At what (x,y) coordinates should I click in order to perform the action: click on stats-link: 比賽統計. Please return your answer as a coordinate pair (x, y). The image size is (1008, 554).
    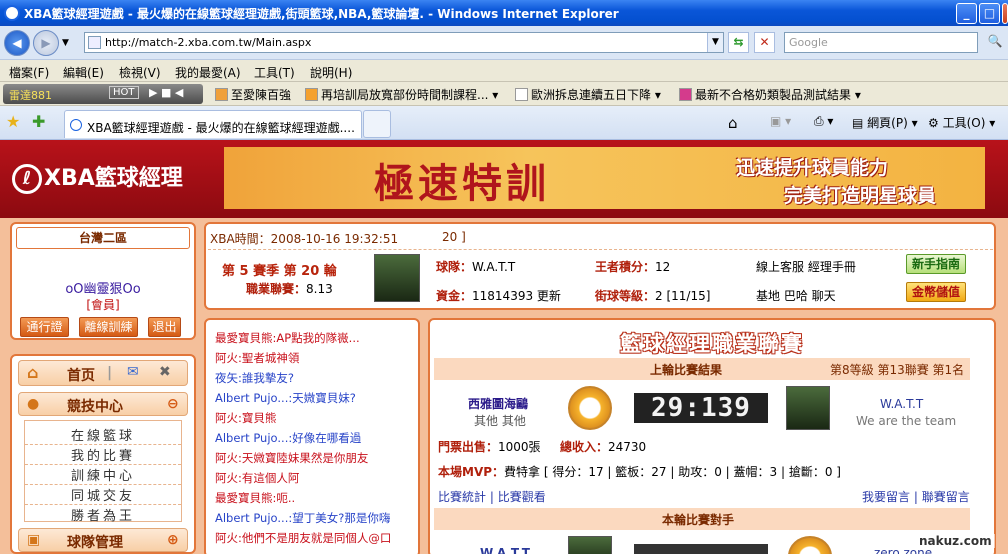
    Looking at the image, I should click on (462, 497).